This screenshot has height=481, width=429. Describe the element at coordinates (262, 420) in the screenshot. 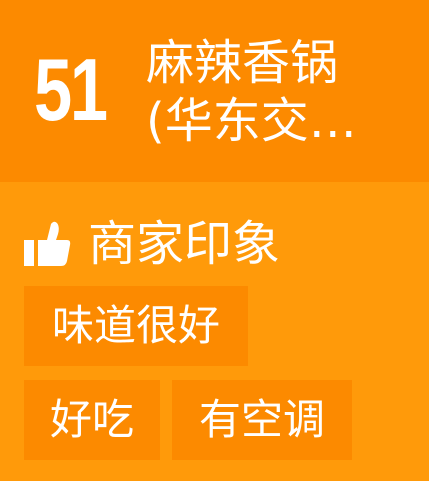

I see `impression-tag-air-conditioning: 有空调` at that location.